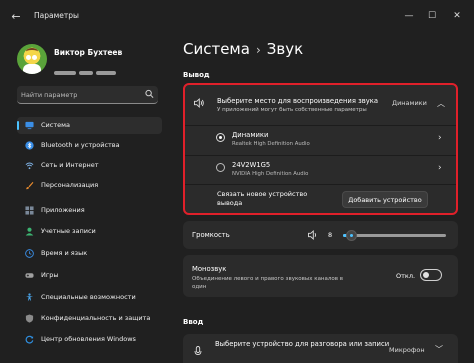 The width and height of the screenshot is (474, 363). I want to click on sidebar-item-label: Приложения, so click(63, 210).